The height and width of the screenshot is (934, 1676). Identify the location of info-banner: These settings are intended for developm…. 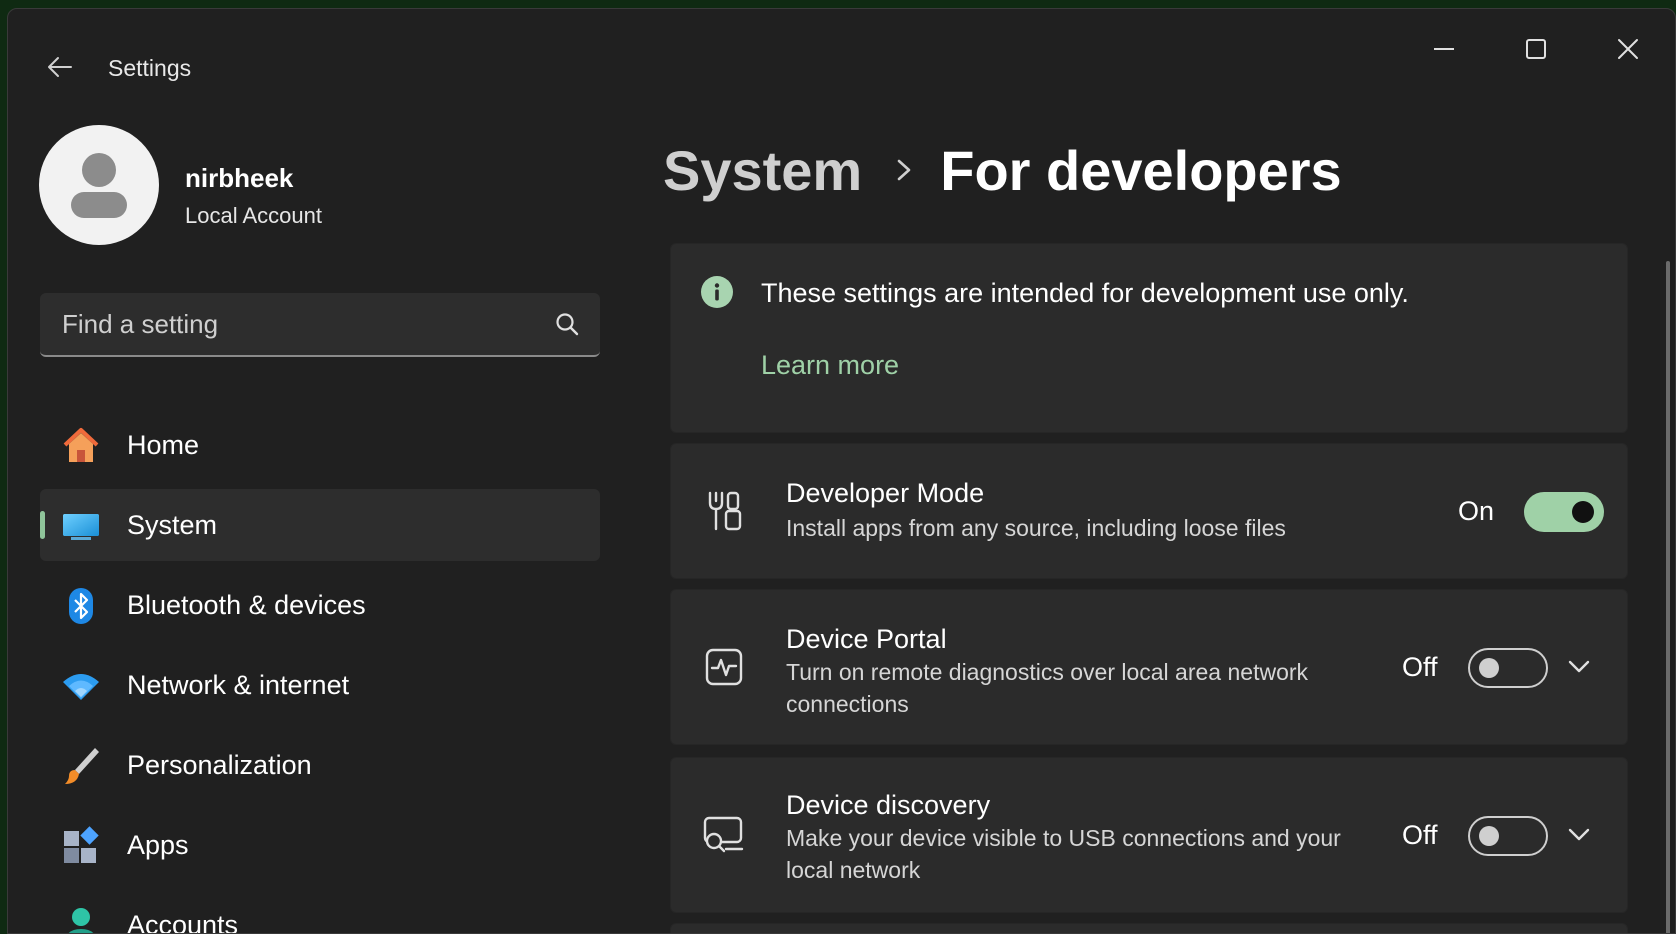
(1149, 338).